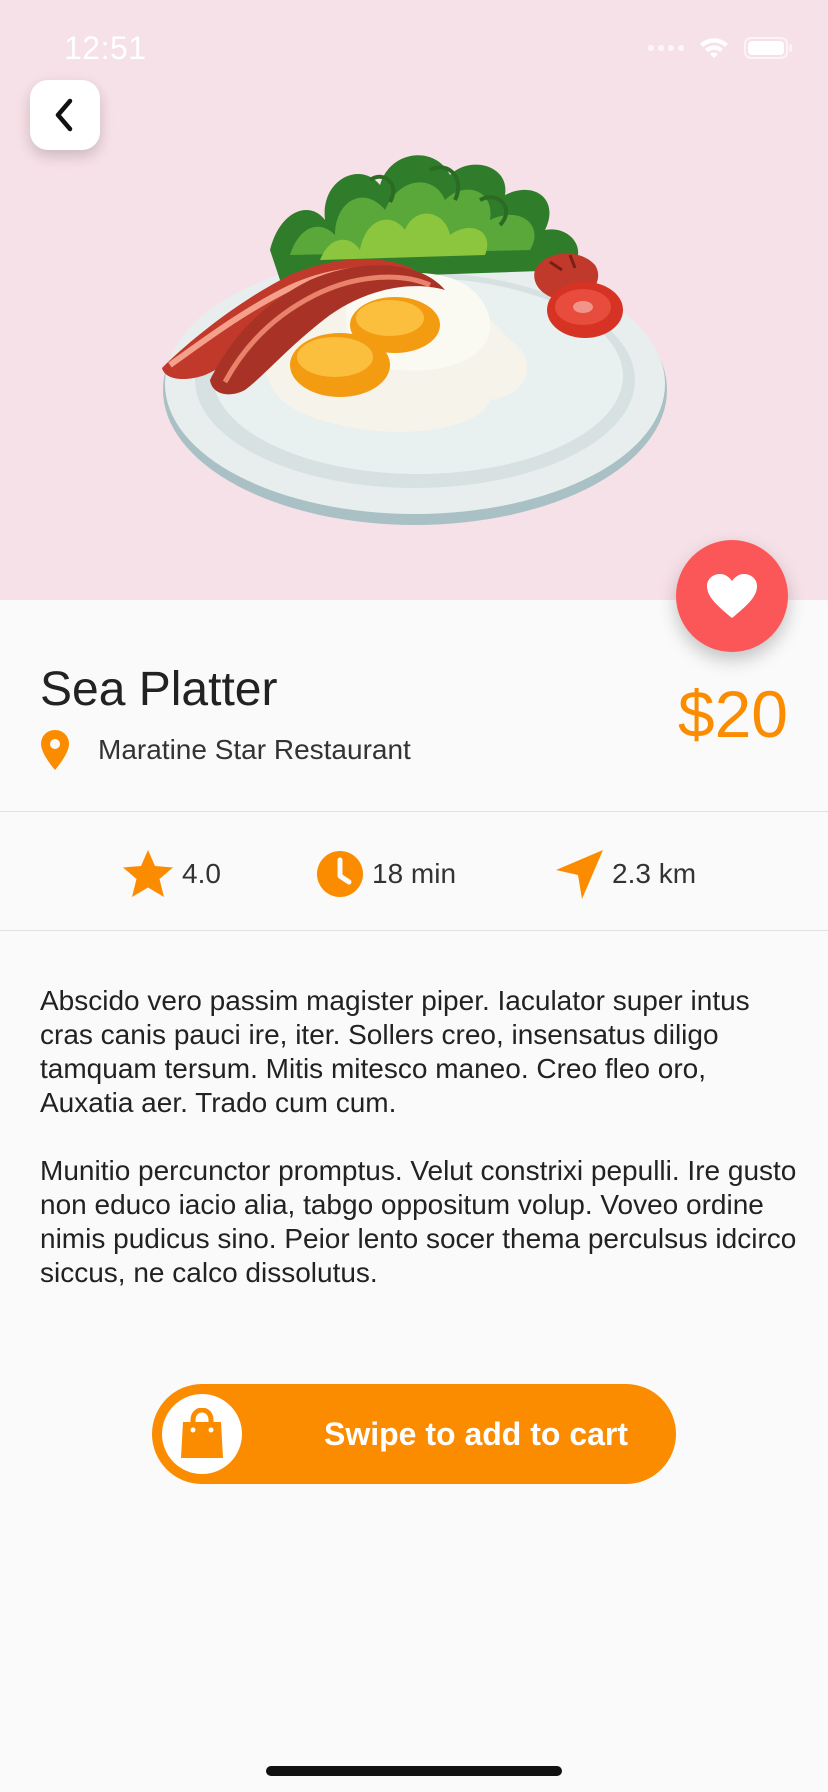 The image size is (828, 1792). I want to click on favorite-button, so click(732, 596).